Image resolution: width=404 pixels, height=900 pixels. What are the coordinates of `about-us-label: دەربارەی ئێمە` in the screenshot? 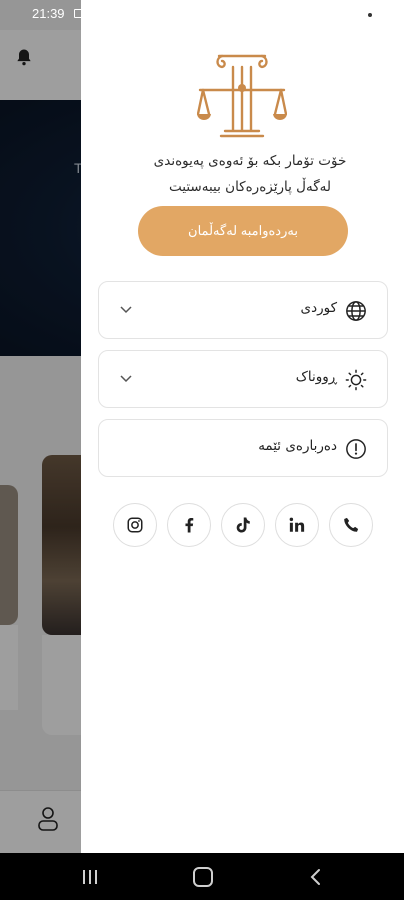 It's located at (297, 446).